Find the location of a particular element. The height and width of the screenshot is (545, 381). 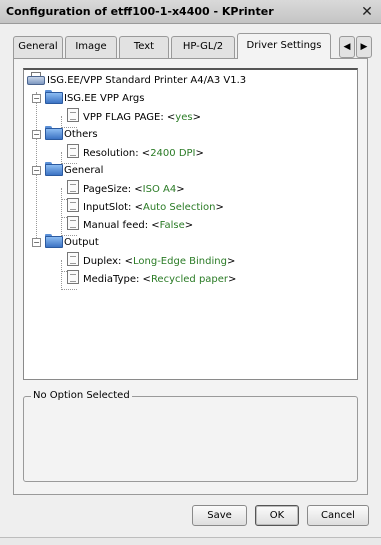

save-button: Save is located at coordinates (219, 515).